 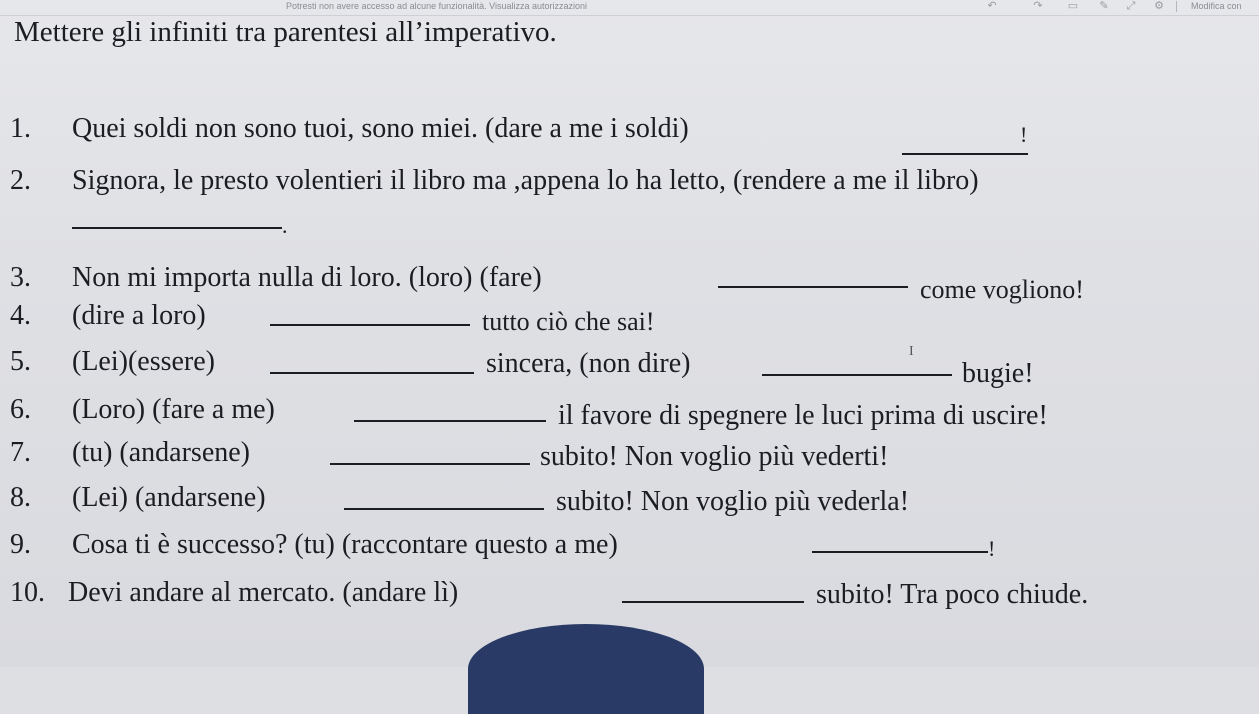 I want to click on item-prompt: (dire a loro), so click(x=139, y=315).